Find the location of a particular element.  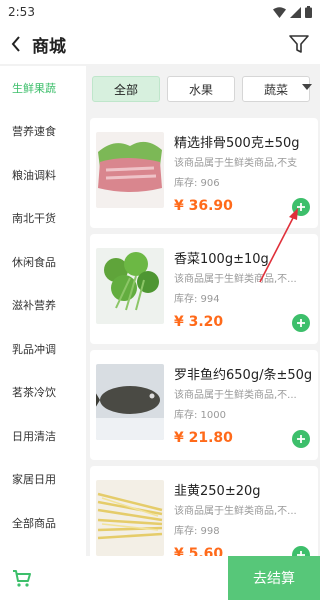

product-price: ¥ 21.80 is located at coordinates (203, 438).